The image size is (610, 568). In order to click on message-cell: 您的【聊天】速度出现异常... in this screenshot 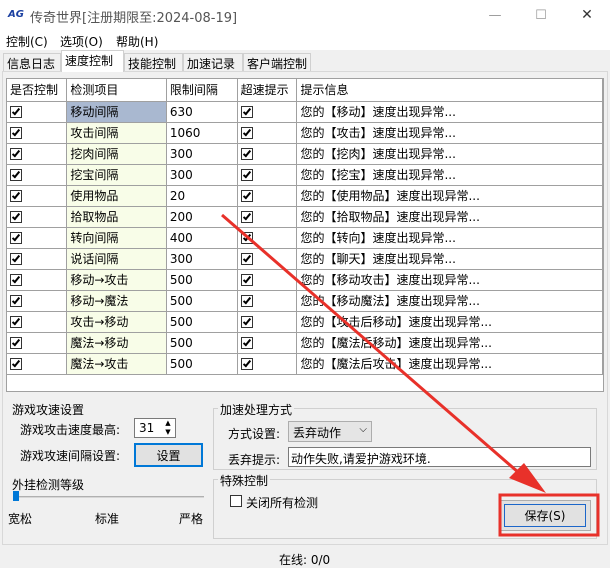, I will do `click(449, 259)`.